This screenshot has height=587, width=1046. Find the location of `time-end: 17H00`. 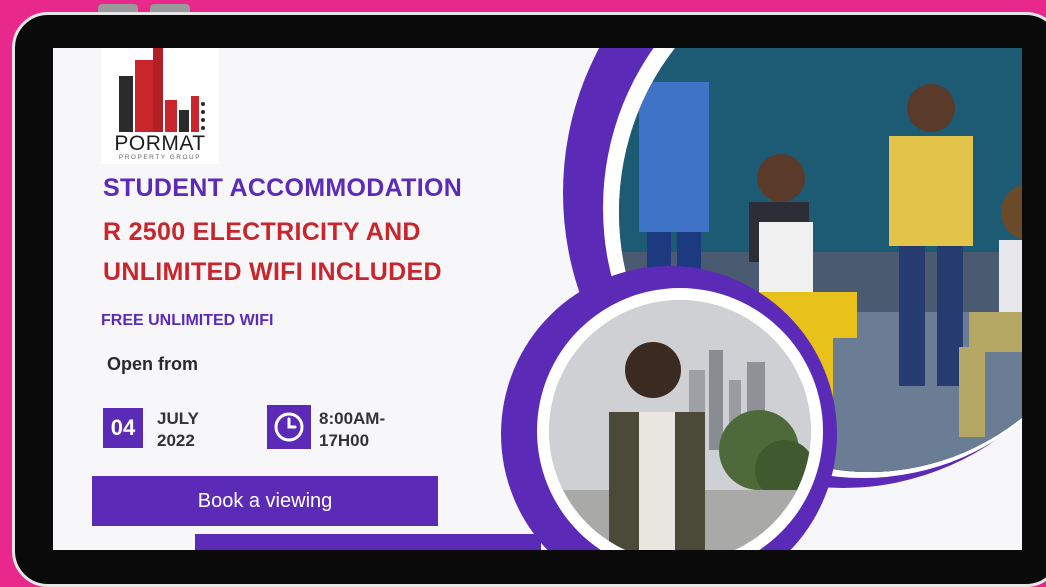

time-end: 17H00 is located at coordinates (344, 440).